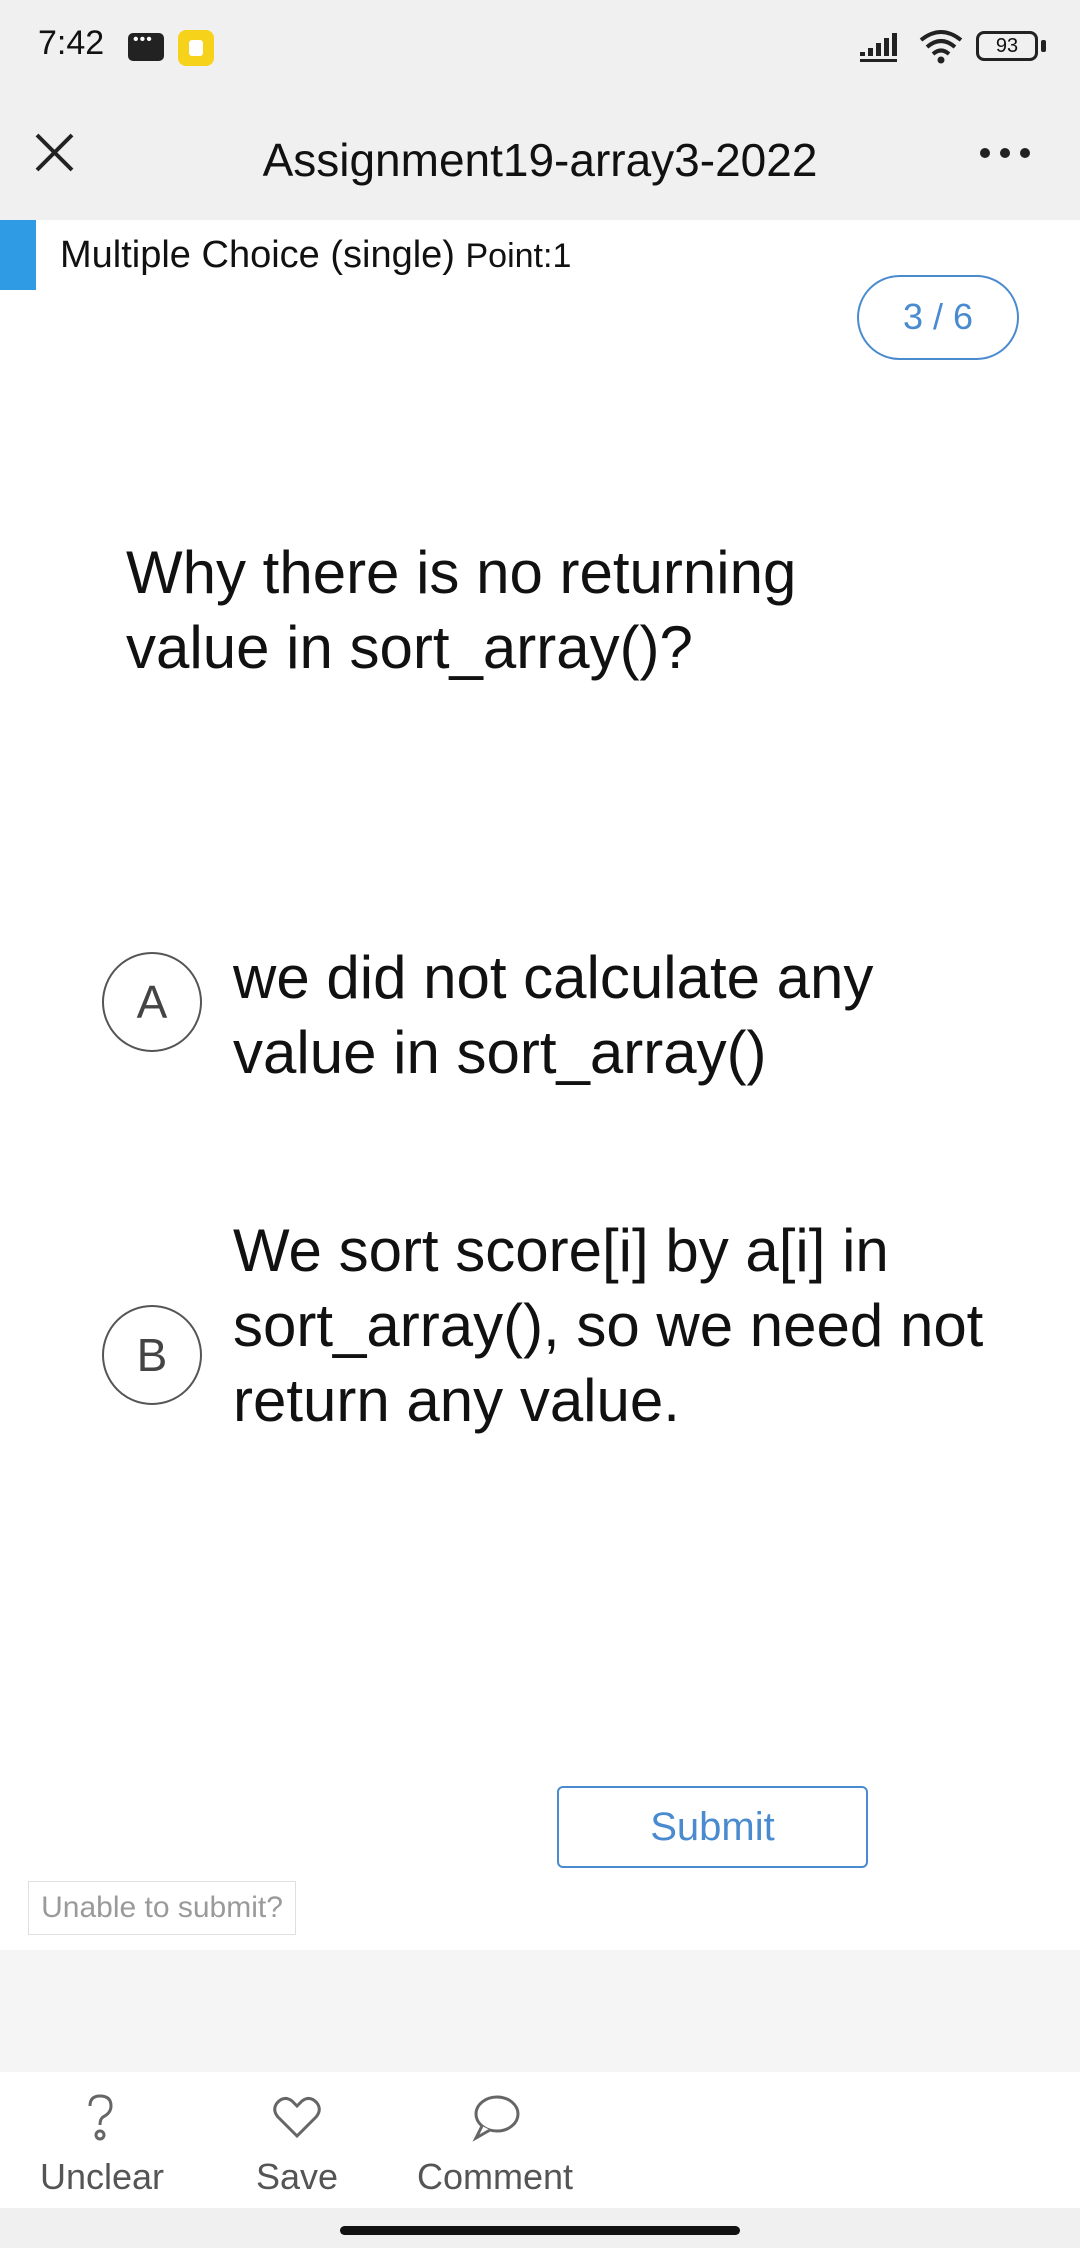  I want to click on heart-icon, so click(297, 2117).